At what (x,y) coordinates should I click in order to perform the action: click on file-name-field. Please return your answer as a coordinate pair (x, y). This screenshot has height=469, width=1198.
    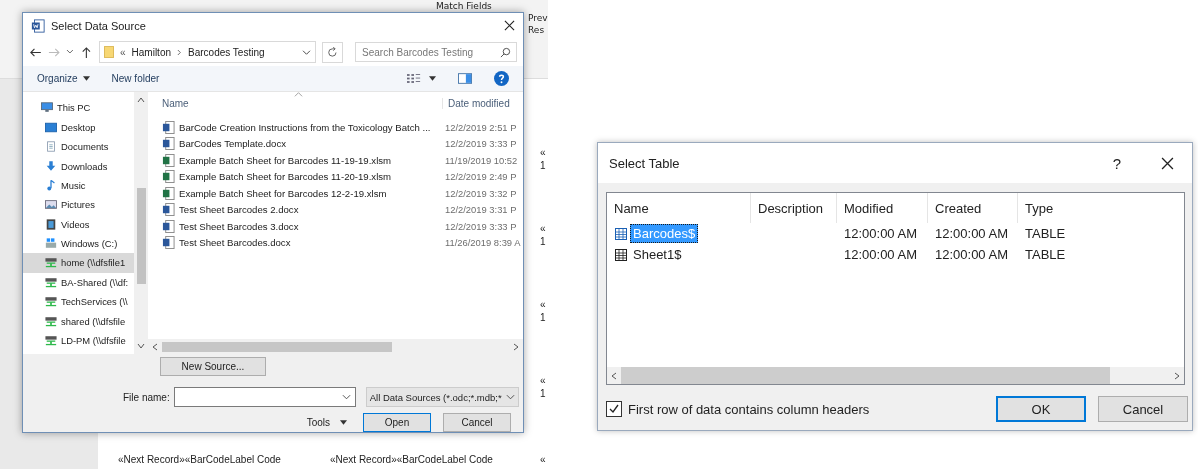
    Looking at the image, I should click on (264, 397).